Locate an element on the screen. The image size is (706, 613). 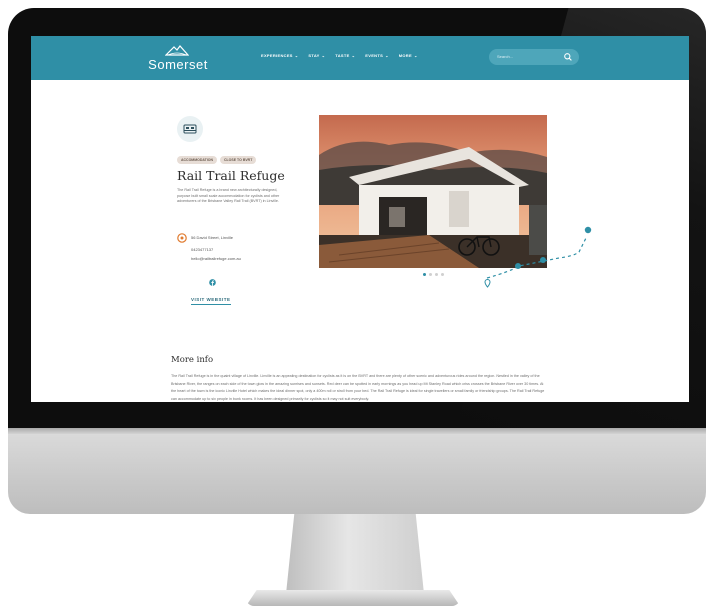
monitor-stand is located at coordinates (355, 554).